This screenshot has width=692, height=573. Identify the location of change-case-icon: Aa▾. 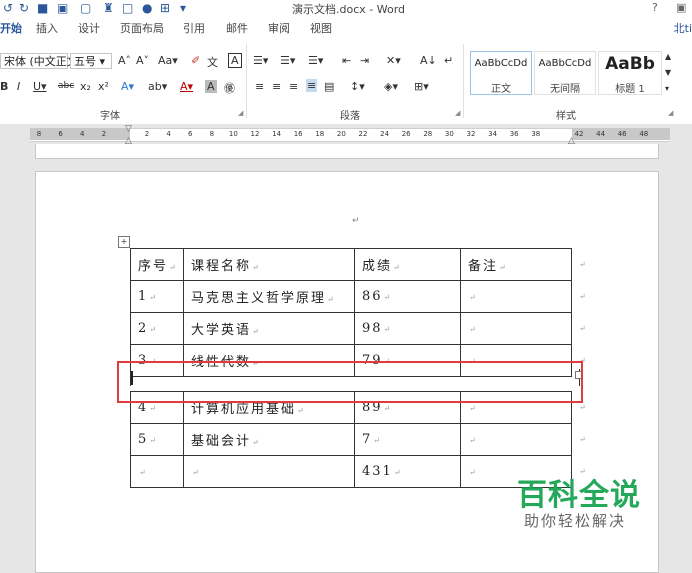
(168, 60).